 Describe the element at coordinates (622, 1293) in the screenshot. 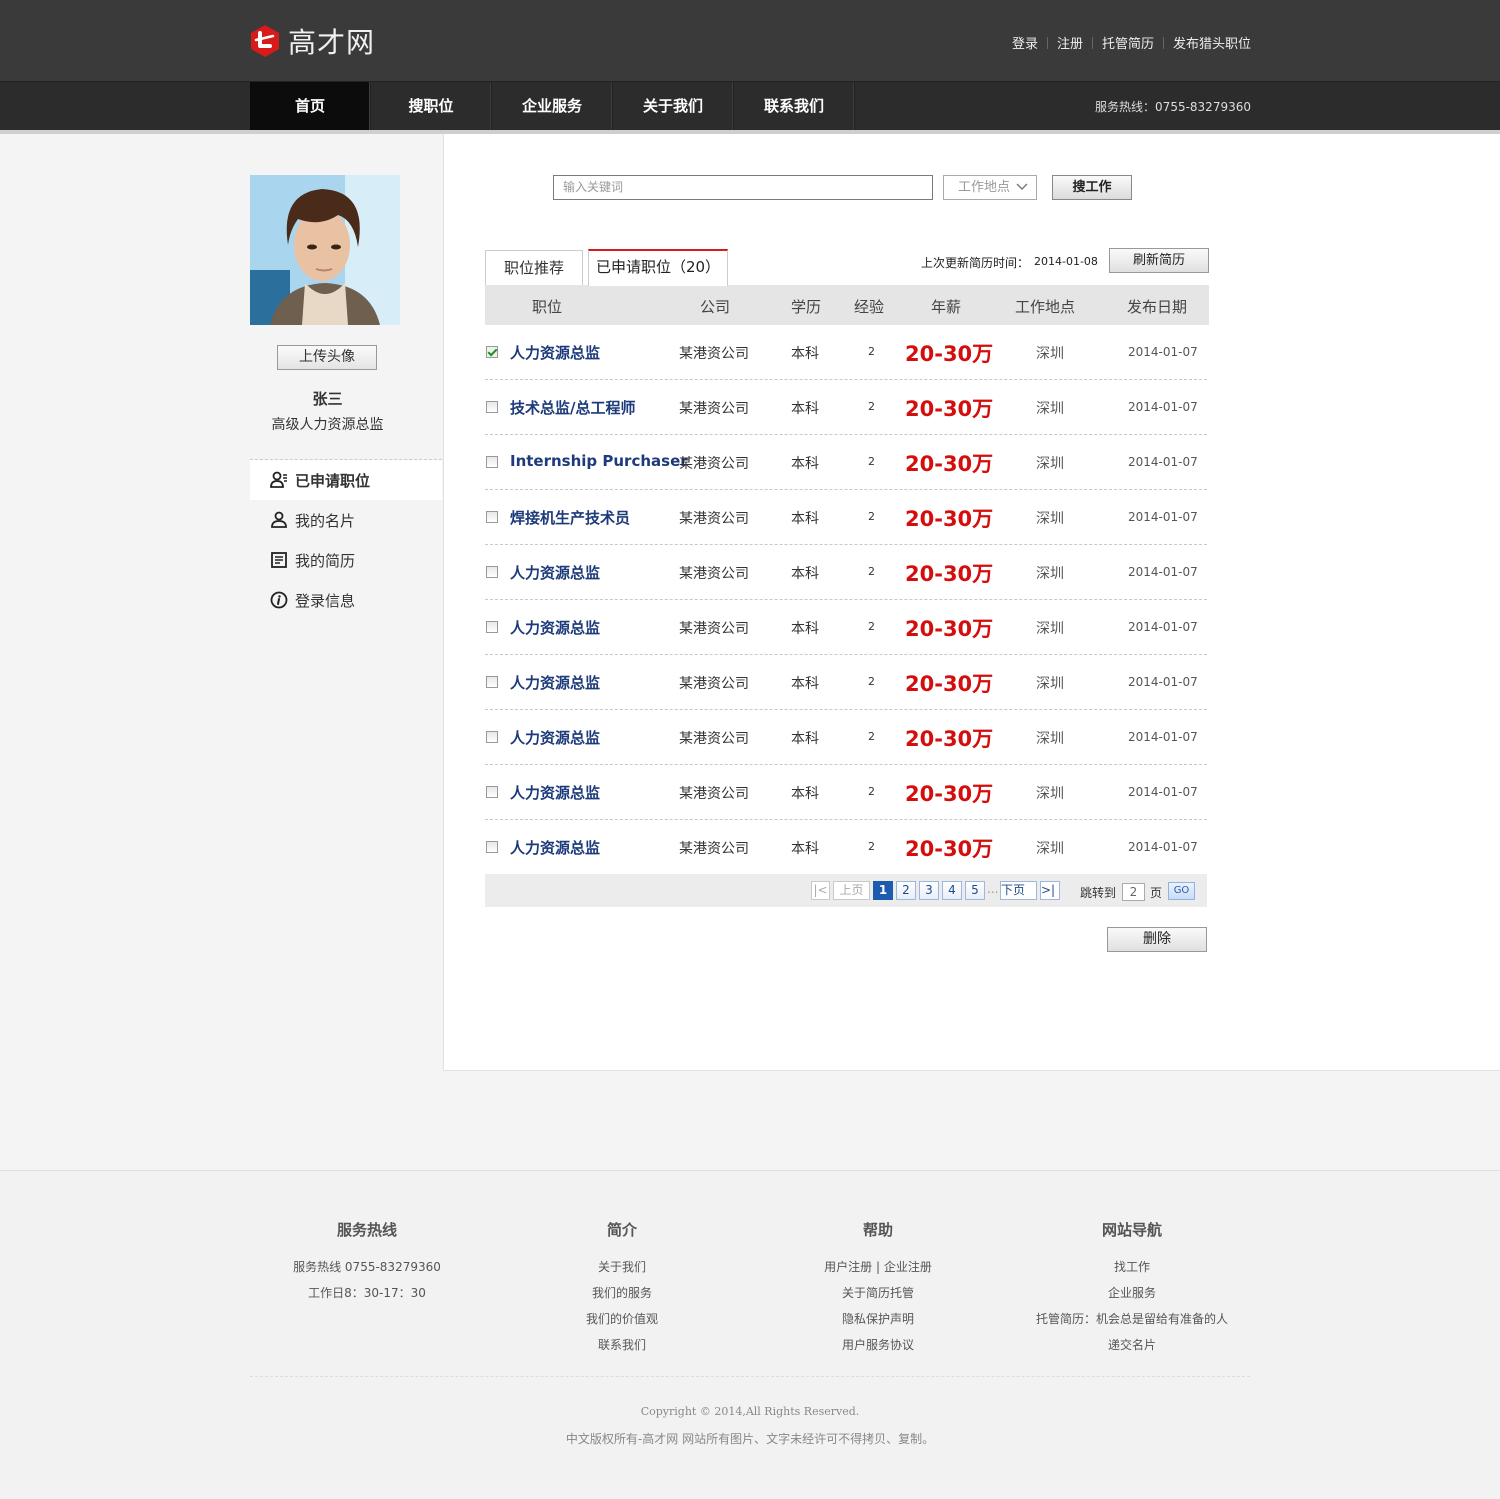

I see `footer-link: 我们的服务` at that location.